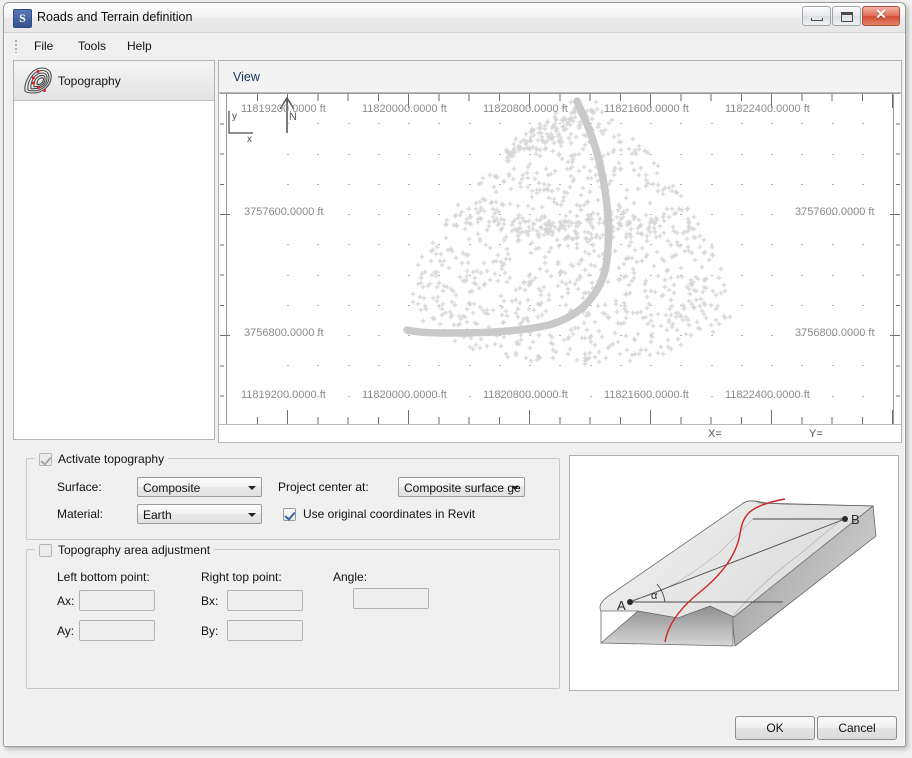 This screenshot has width=912, height=758. Describe the element at coordinates (66, 631) in the screenshot. I see `ay-label: Ay:` at that location.